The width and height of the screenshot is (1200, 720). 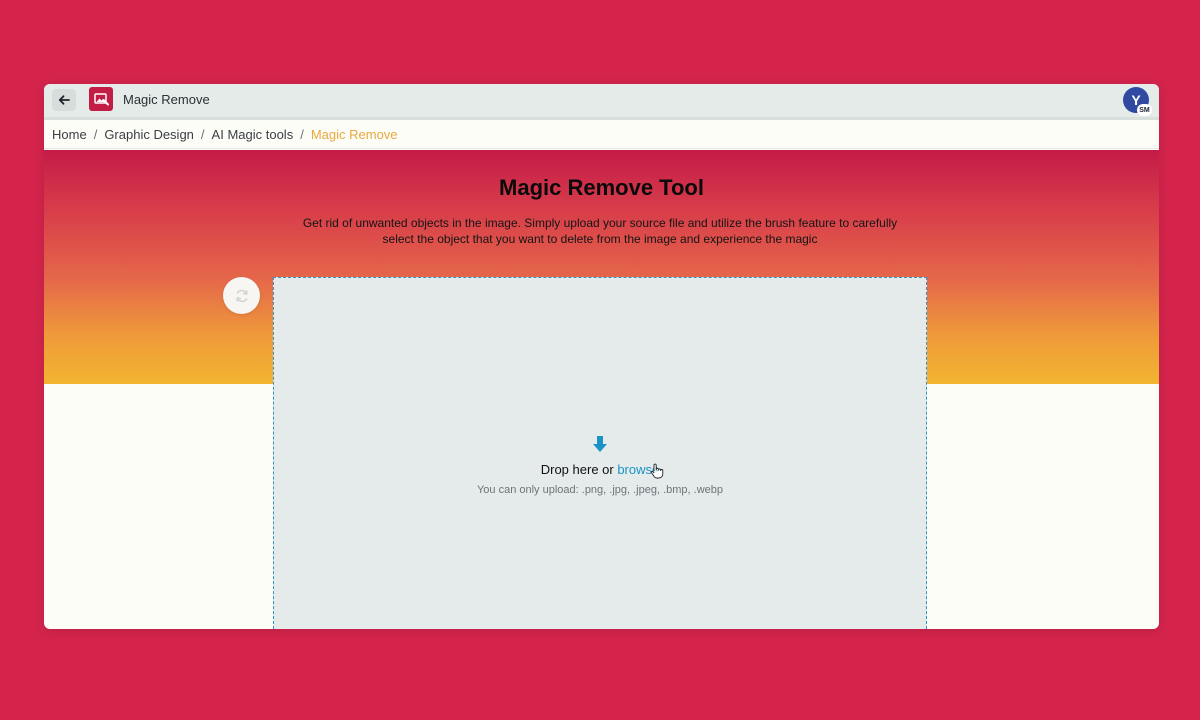 I want to click on top-bar: Magic Remove Y SM, so click(x=601, y=102).